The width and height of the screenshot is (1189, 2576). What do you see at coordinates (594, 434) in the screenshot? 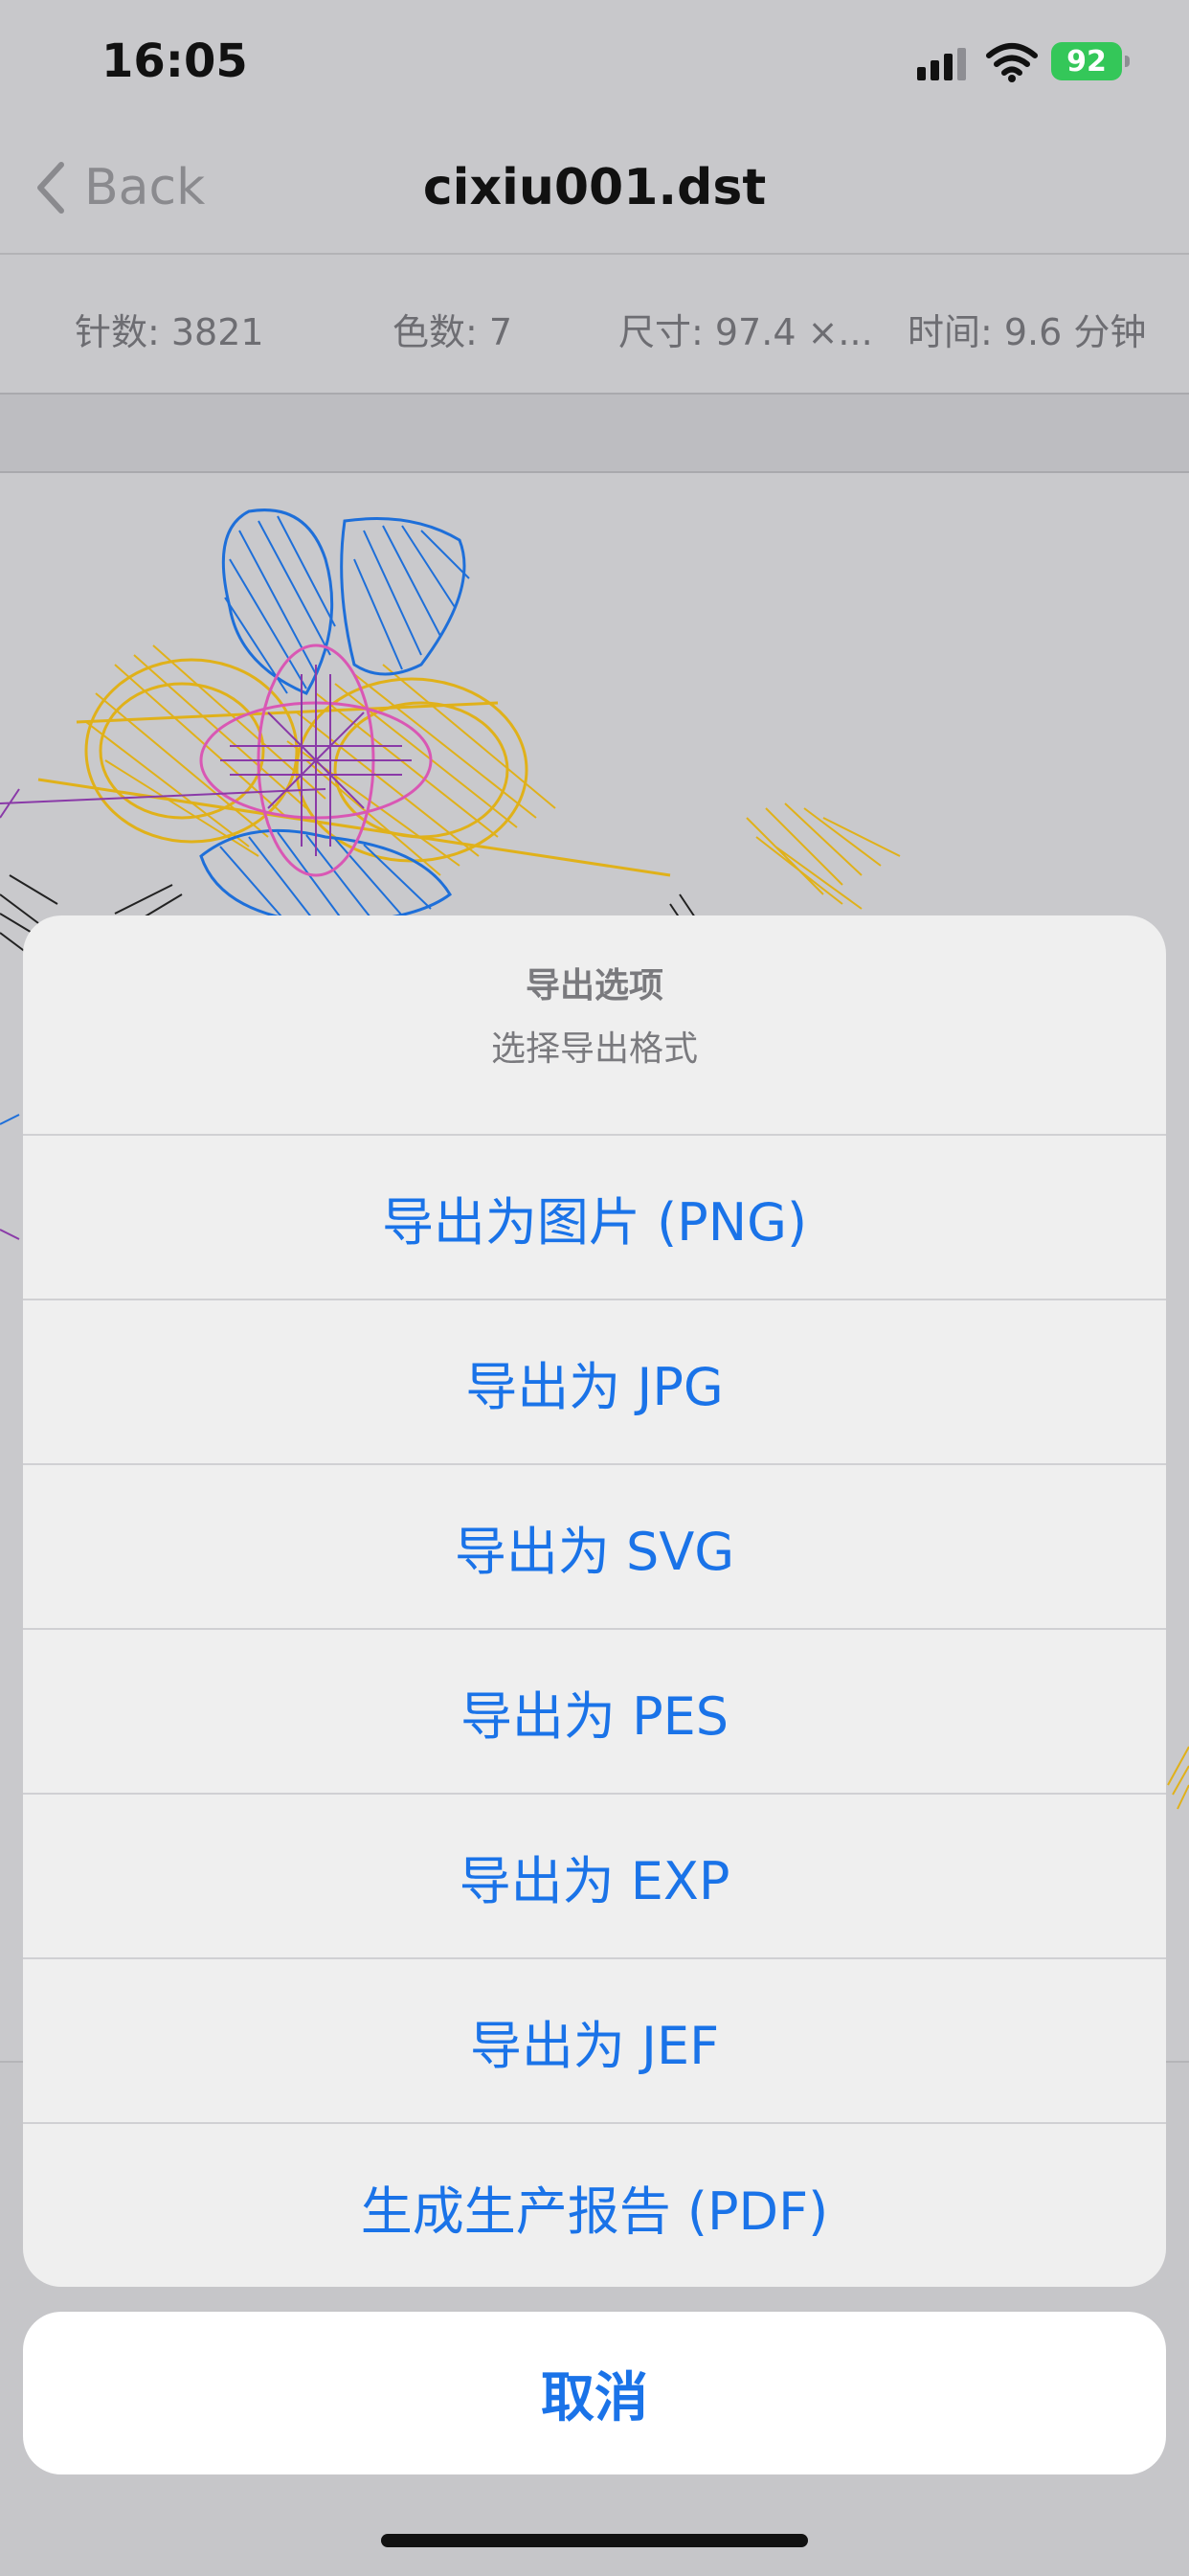
I see `toolbar-band` at bounding box center [594, 434].